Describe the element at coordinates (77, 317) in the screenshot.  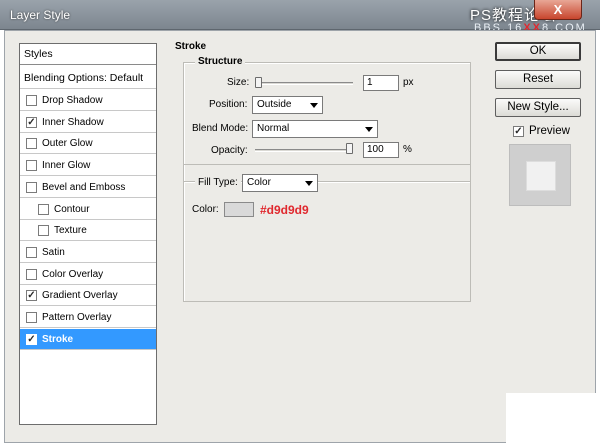
I see `style-item-label: Pattern Overlay` at that location.